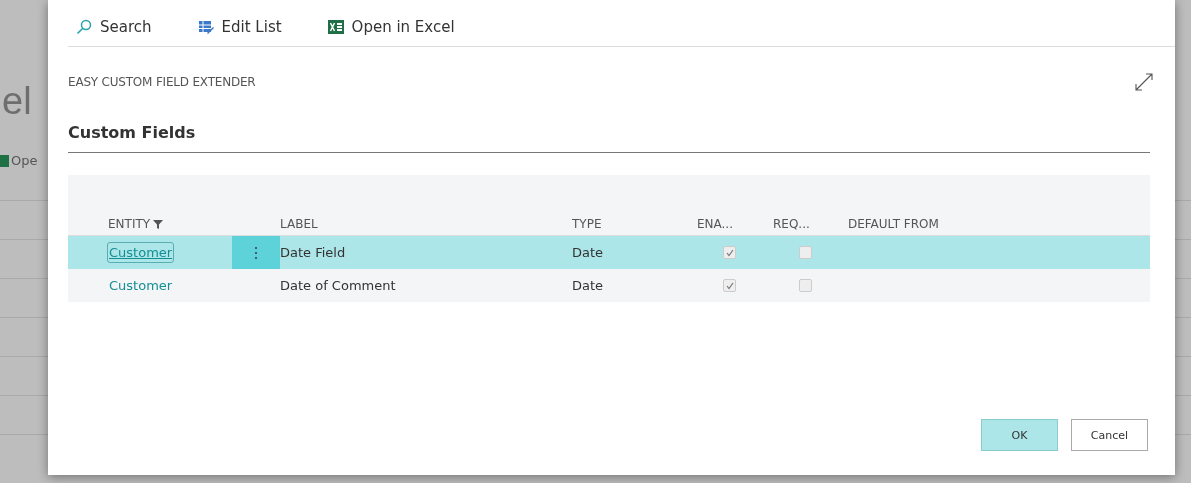  Describe the element at coordinates (1019, 435) in the screenshot. I see `ok-button: OK` at that location.